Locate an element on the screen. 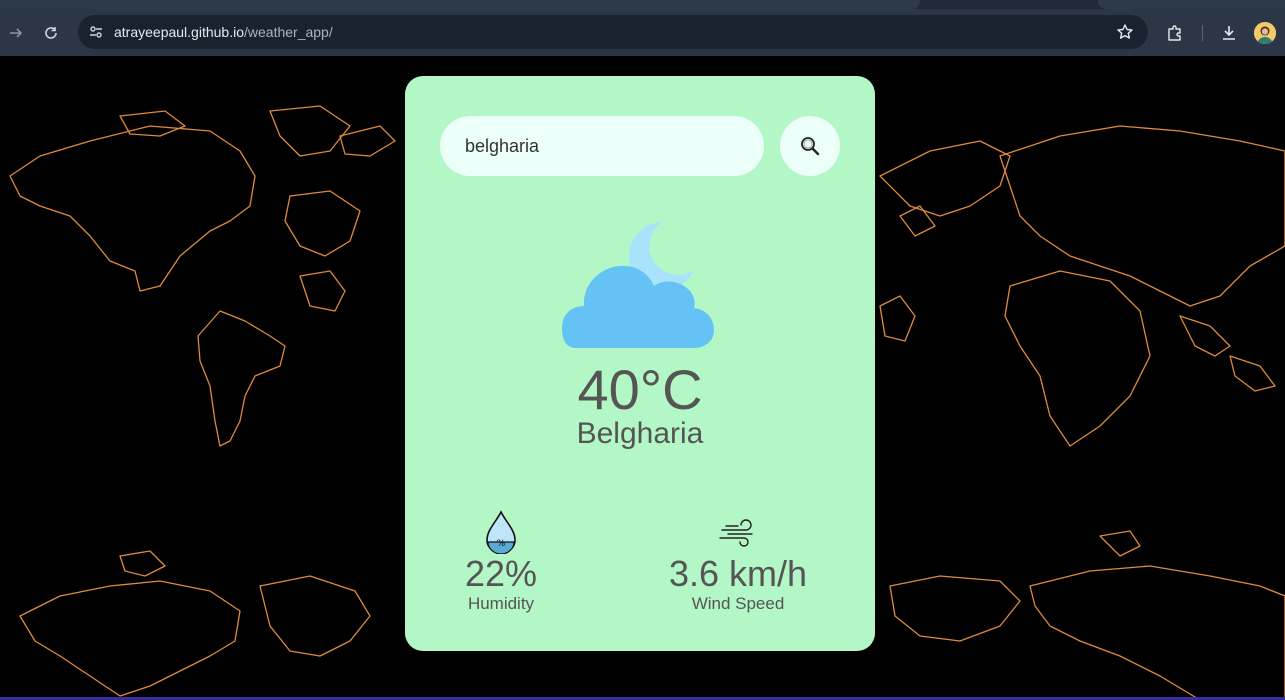 The image size is (1285, 700). browser-toolbar: atrayeepaul.github.io/weather_app/ is located at coordinates (642, 32).